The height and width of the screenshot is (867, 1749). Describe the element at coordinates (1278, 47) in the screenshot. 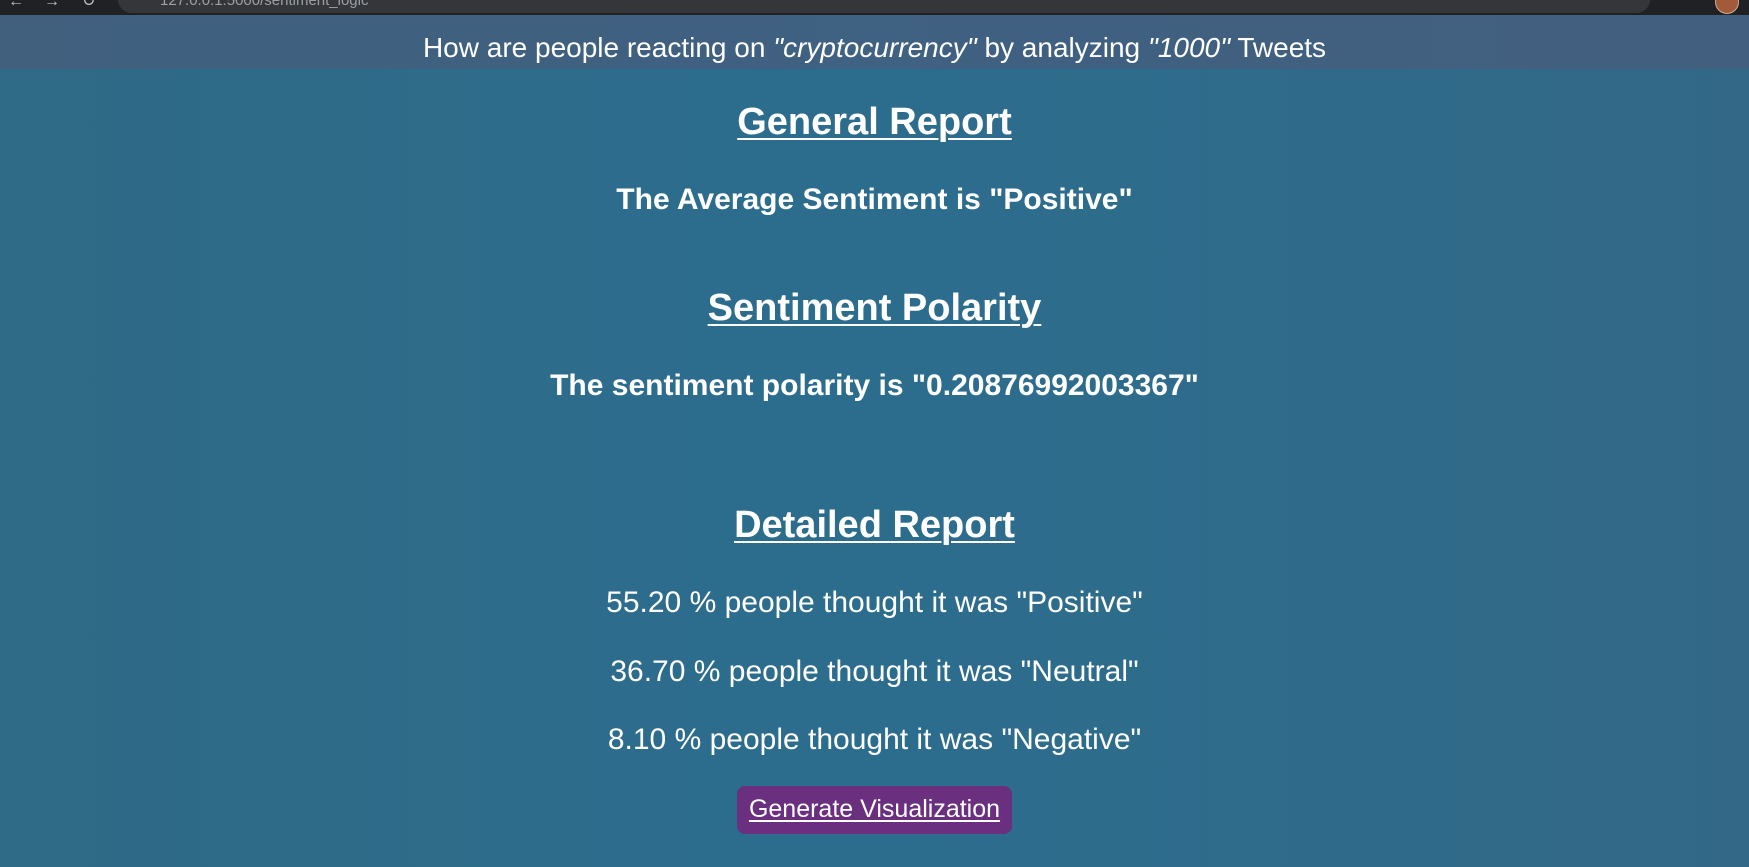

I see `header-suffix: Tweets` at that location.